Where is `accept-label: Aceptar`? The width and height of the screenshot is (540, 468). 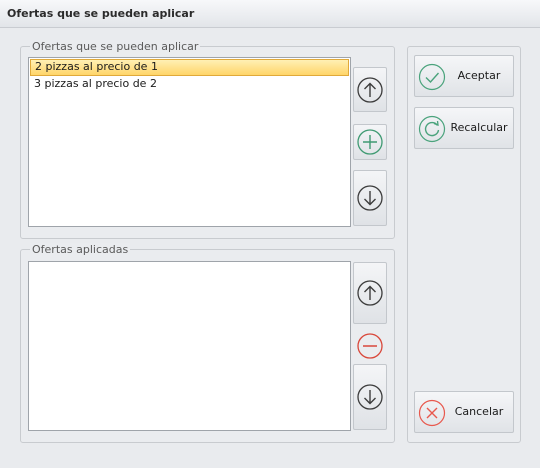
accept-label: Aceptar is located at coordinates (479, 75).